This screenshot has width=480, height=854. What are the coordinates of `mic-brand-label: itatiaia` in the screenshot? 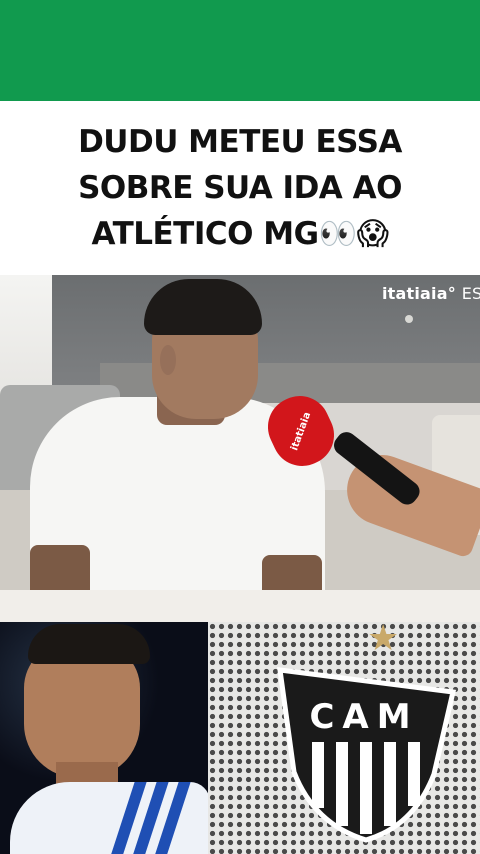 It's located at (301, 431).